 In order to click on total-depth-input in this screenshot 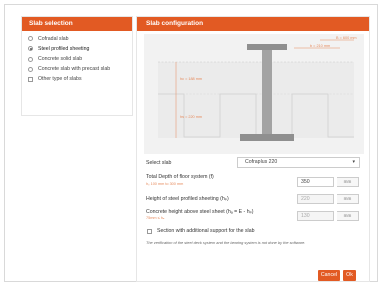, I will do `click(315, 182)`.